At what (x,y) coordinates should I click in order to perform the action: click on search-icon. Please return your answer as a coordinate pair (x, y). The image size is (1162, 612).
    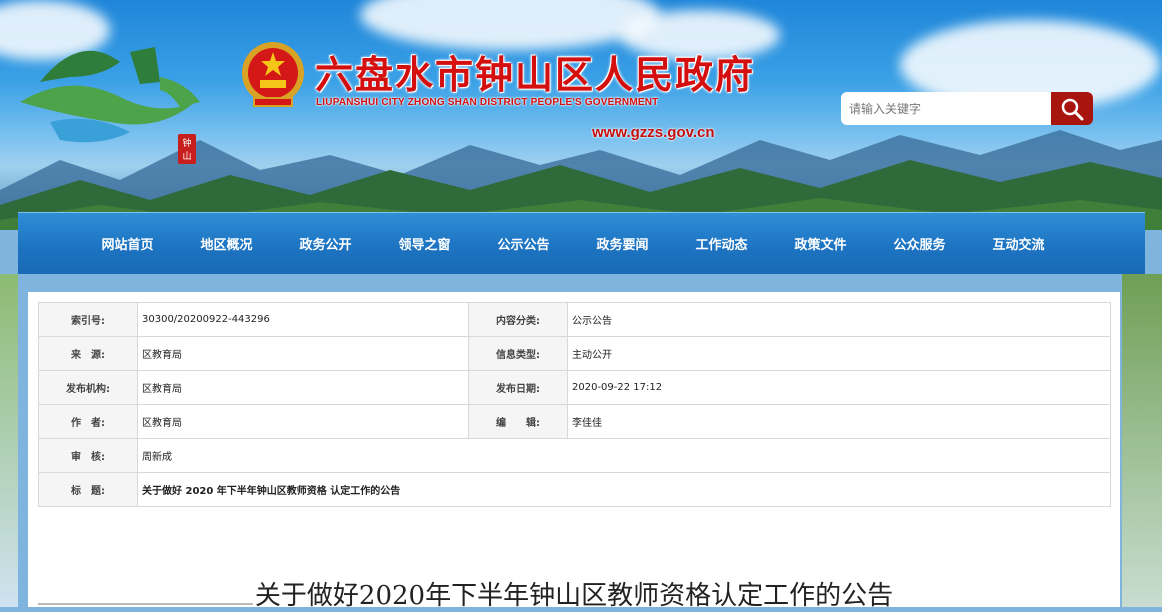
    Looking at the image, I should click on (1072, 109).